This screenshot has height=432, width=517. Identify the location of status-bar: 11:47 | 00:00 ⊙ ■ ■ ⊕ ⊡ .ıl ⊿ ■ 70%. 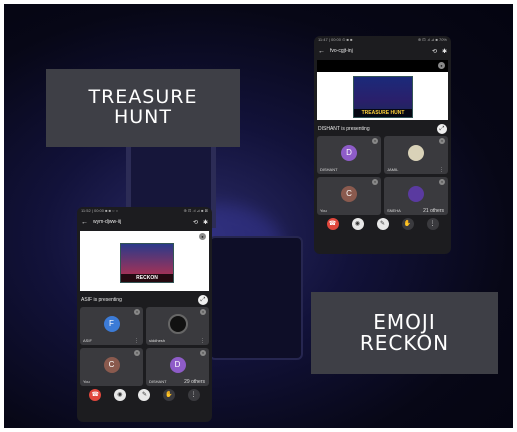
(382, 40).